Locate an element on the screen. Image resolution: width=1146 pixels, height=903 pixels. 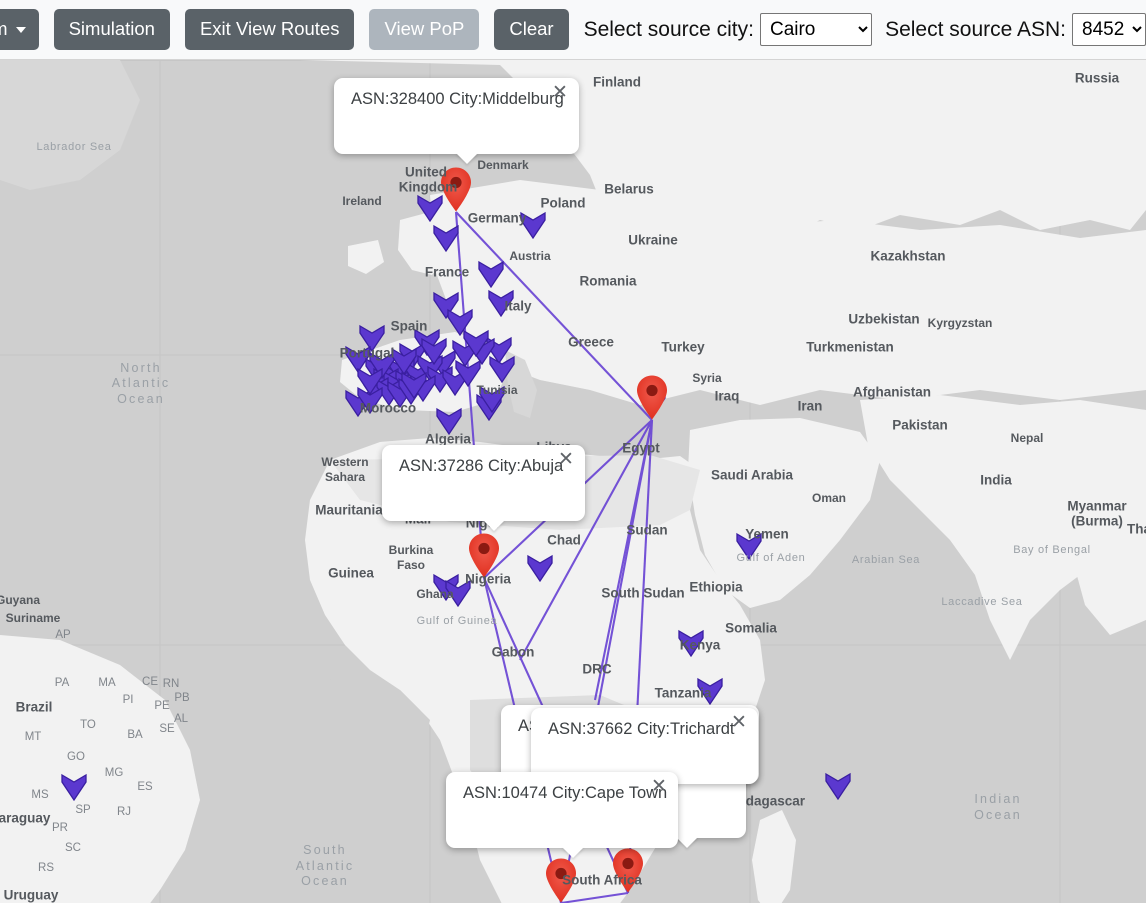
platform-dropdown-label: rm is located at coordinates (4, 28).